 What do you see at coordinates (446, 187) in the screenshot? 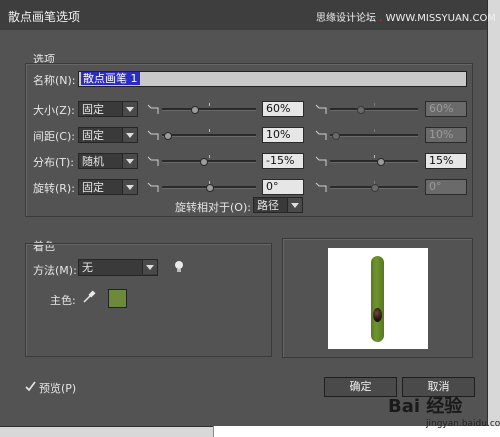
I see `max-value-field: 0°` at bounding box center [446, 187].